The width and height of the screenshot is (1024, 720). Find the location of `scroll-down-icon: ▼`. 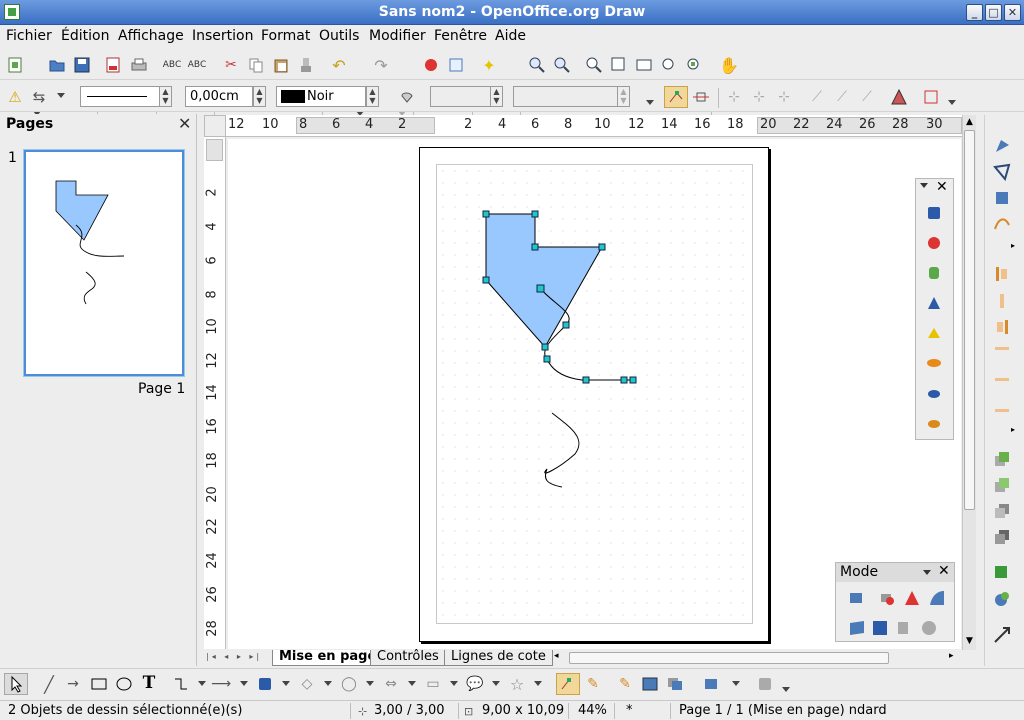

scroll-down-icon: ▼ is located at coordinates (969, 641).